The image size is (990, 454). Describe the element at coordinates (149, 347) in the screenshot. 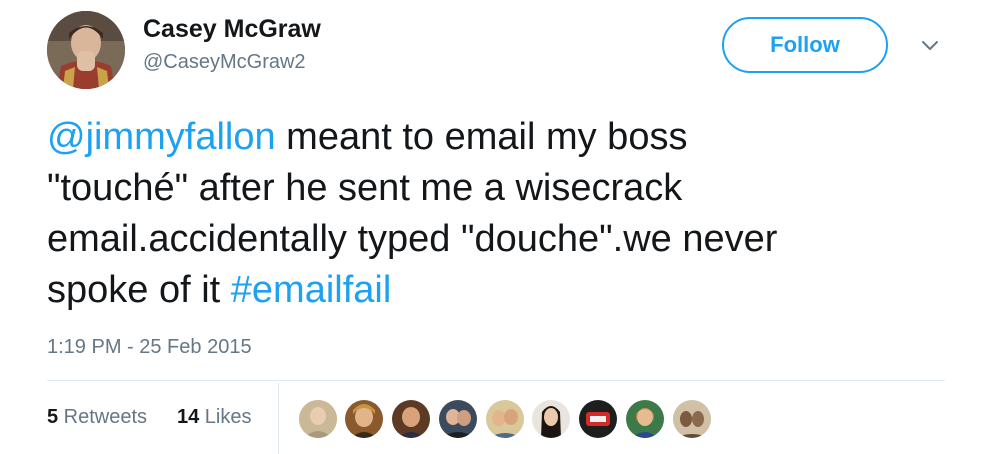

I see `timestamp: 1:19 PM - 25 Feb 2015` at that location.